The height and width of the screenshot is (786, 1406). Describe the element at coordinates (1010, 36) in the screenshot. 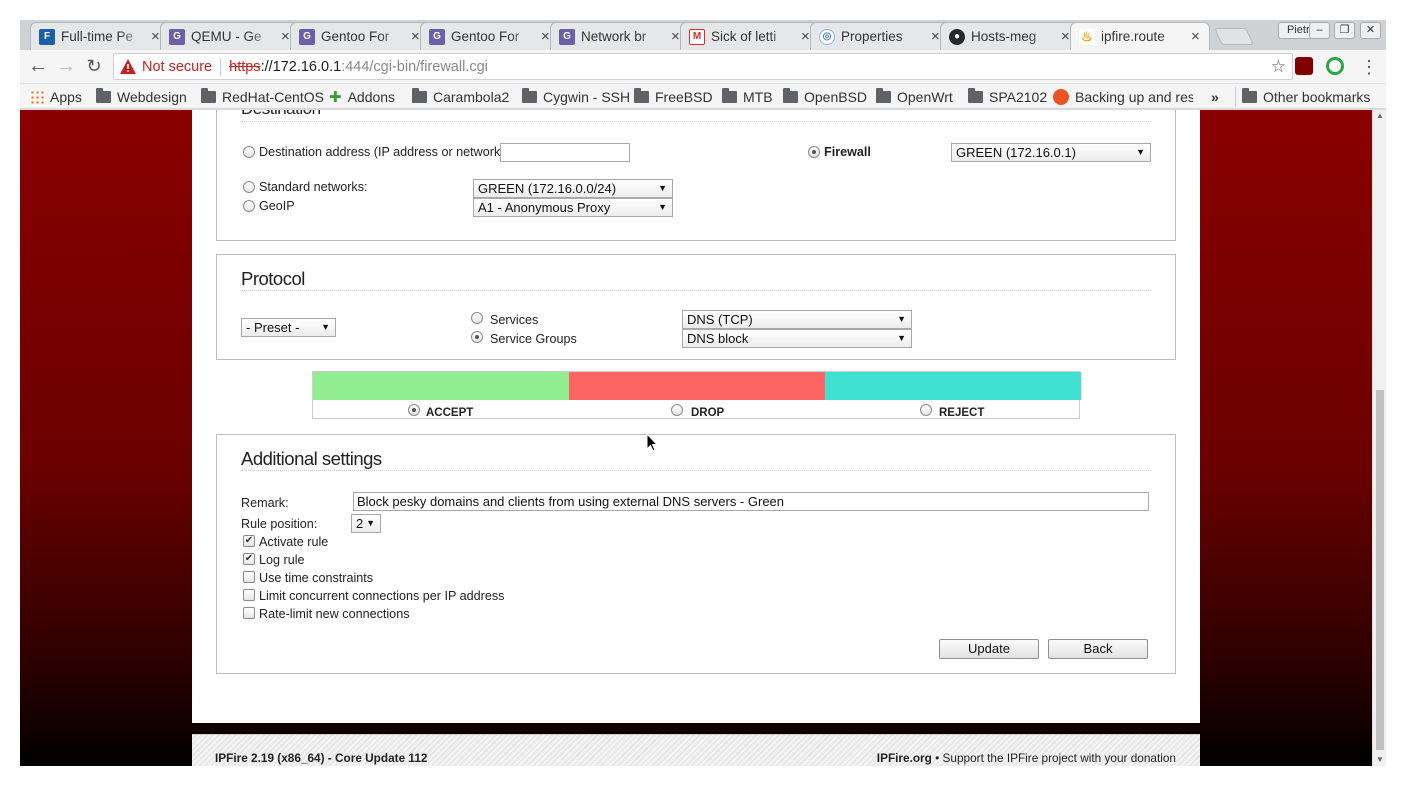

I see `tab-8: ● Hosts-meg ×` at that location.